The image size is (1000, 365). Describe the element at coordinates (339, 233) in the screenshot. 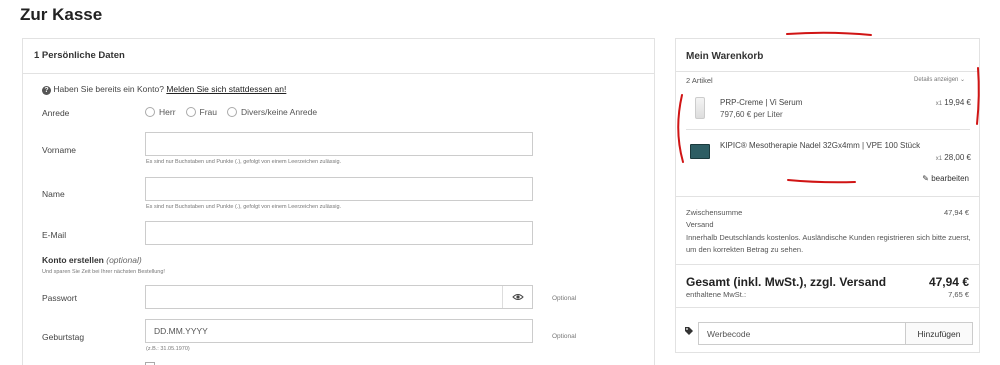

I see `email-input` at that location.